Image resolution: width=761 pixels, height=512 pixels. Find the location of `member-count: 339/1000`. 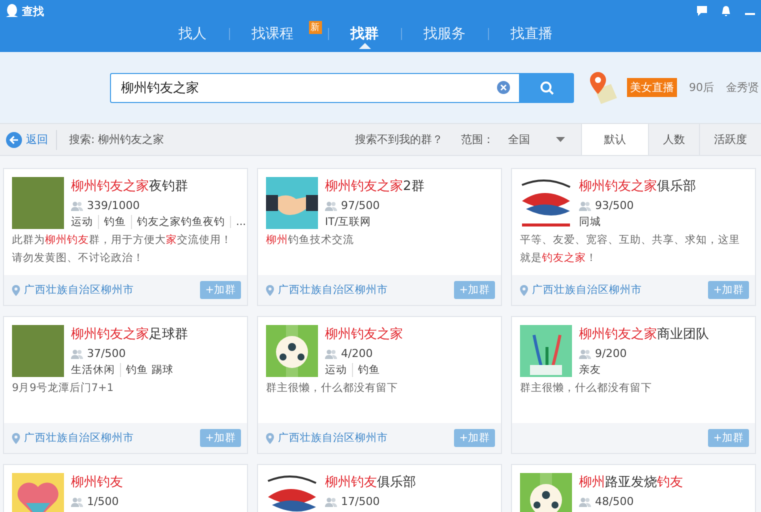

member-count: 339/1000 is located at coordinates (113, 205).